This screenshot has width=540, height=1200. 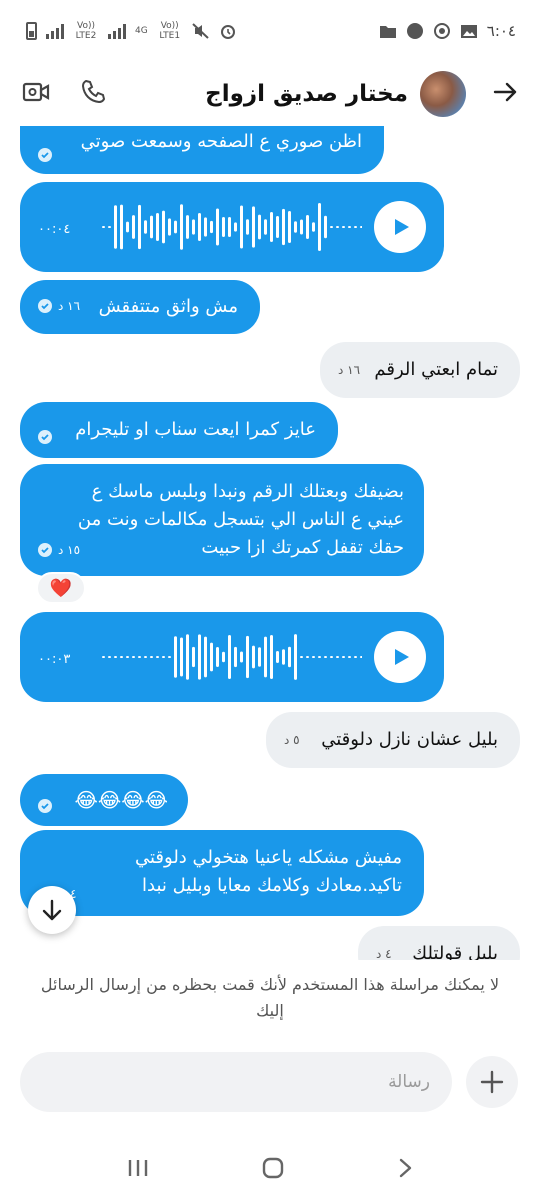 I want to click on heart-reaction: ❤️, so click(x=61, y=588).